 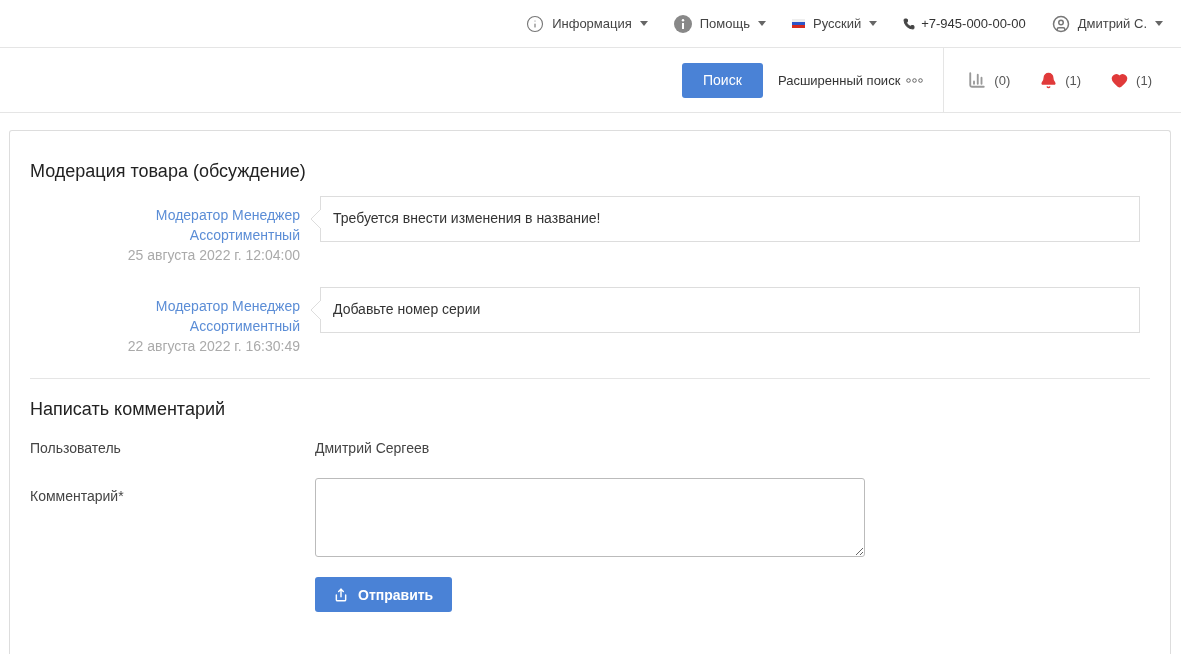 What do you see at coordinates (77, 496) in the screenshot?
I see `field-label: Комментарий*` at bounding box center [77, 496].